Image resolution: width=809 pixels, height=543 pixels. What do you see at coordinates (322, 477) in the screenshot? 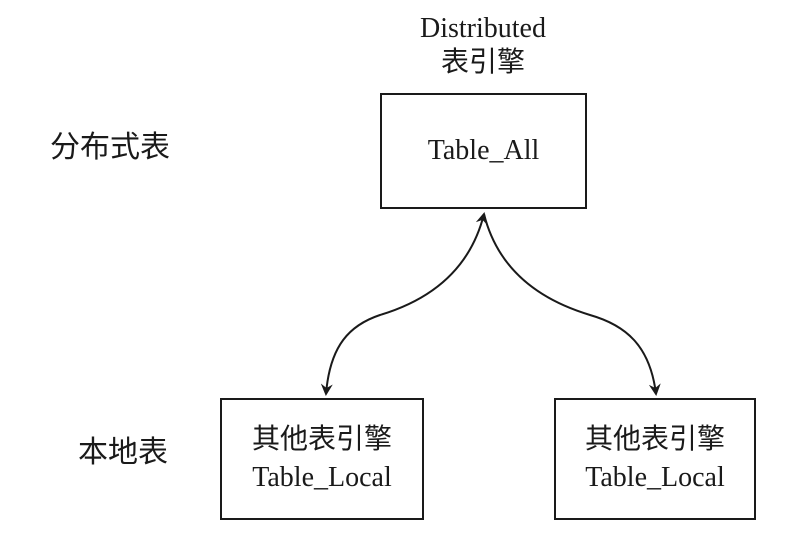
I see `local-table-name-left: Table_Local` at bounding box center [322, 477].